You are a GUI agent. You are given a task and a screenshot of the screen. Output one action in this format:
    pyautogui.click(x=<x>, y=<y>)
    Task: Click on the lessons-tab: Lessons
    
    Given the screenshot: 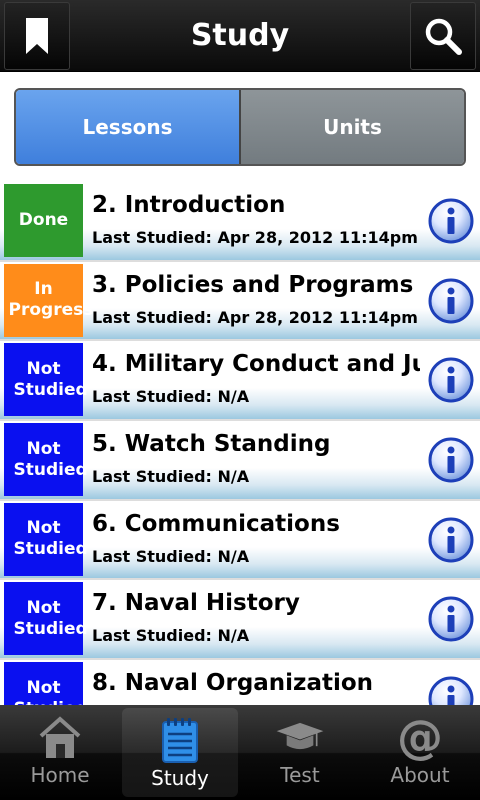 What is the action you would take?
    pyautogui.click(x=127, y=127)
    